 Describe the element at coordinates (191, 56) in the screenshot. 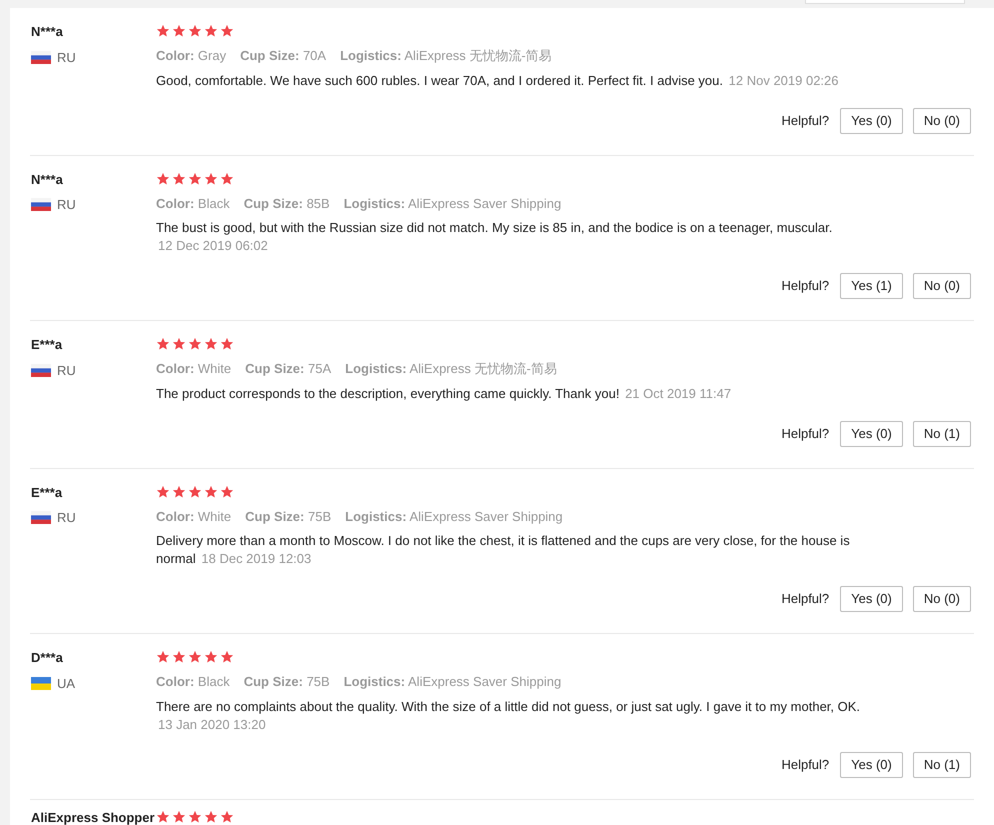

I see `product-attribute: Color: Gray` at that location.